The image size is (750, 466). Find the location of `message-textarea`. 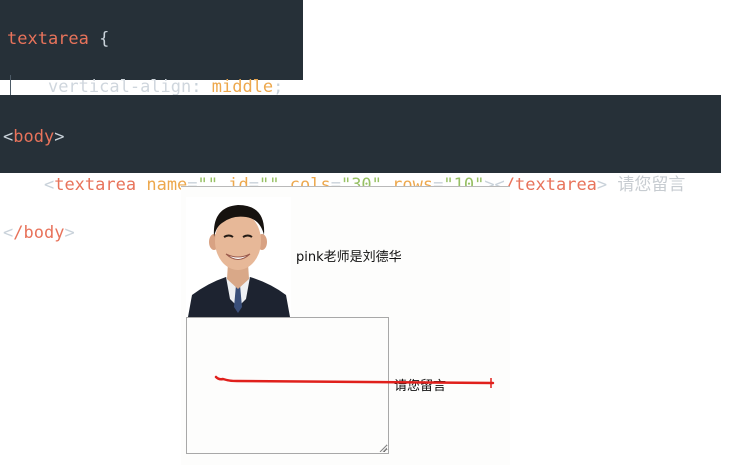

message-textarea is located at coordinates (287, 385).